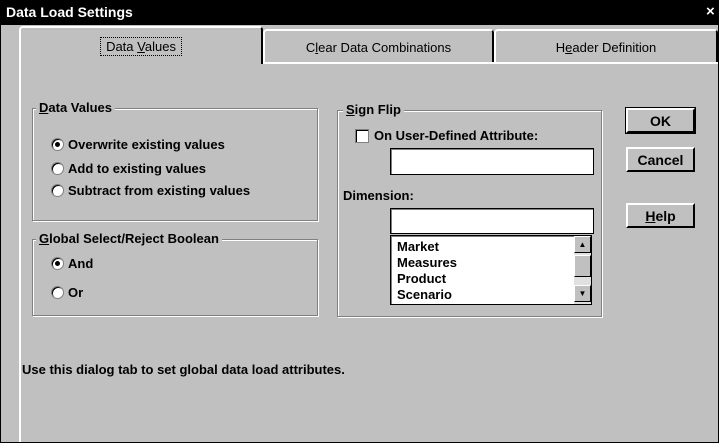  I want to click on tab-strip-edge, so click(490, 63).